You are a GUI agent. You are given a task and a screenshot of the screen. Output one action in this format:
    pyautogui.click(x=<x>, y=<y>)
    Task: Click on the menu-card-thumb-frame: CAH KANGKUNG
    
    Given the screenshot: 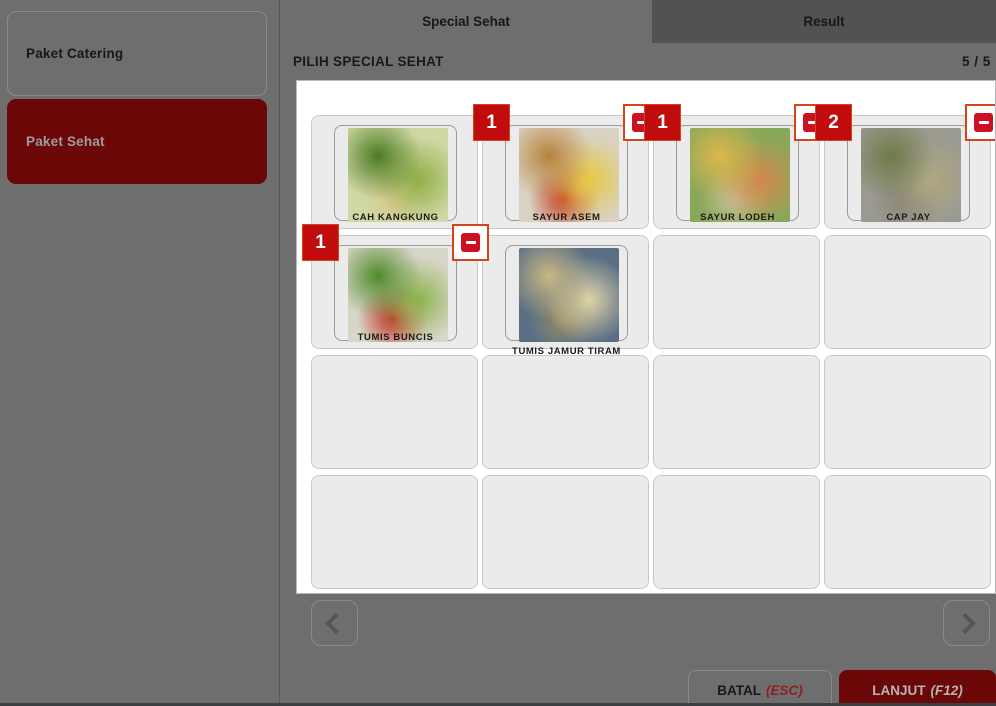 What is the action you would take?
    pyautogui.click(x=395, y=174)
    